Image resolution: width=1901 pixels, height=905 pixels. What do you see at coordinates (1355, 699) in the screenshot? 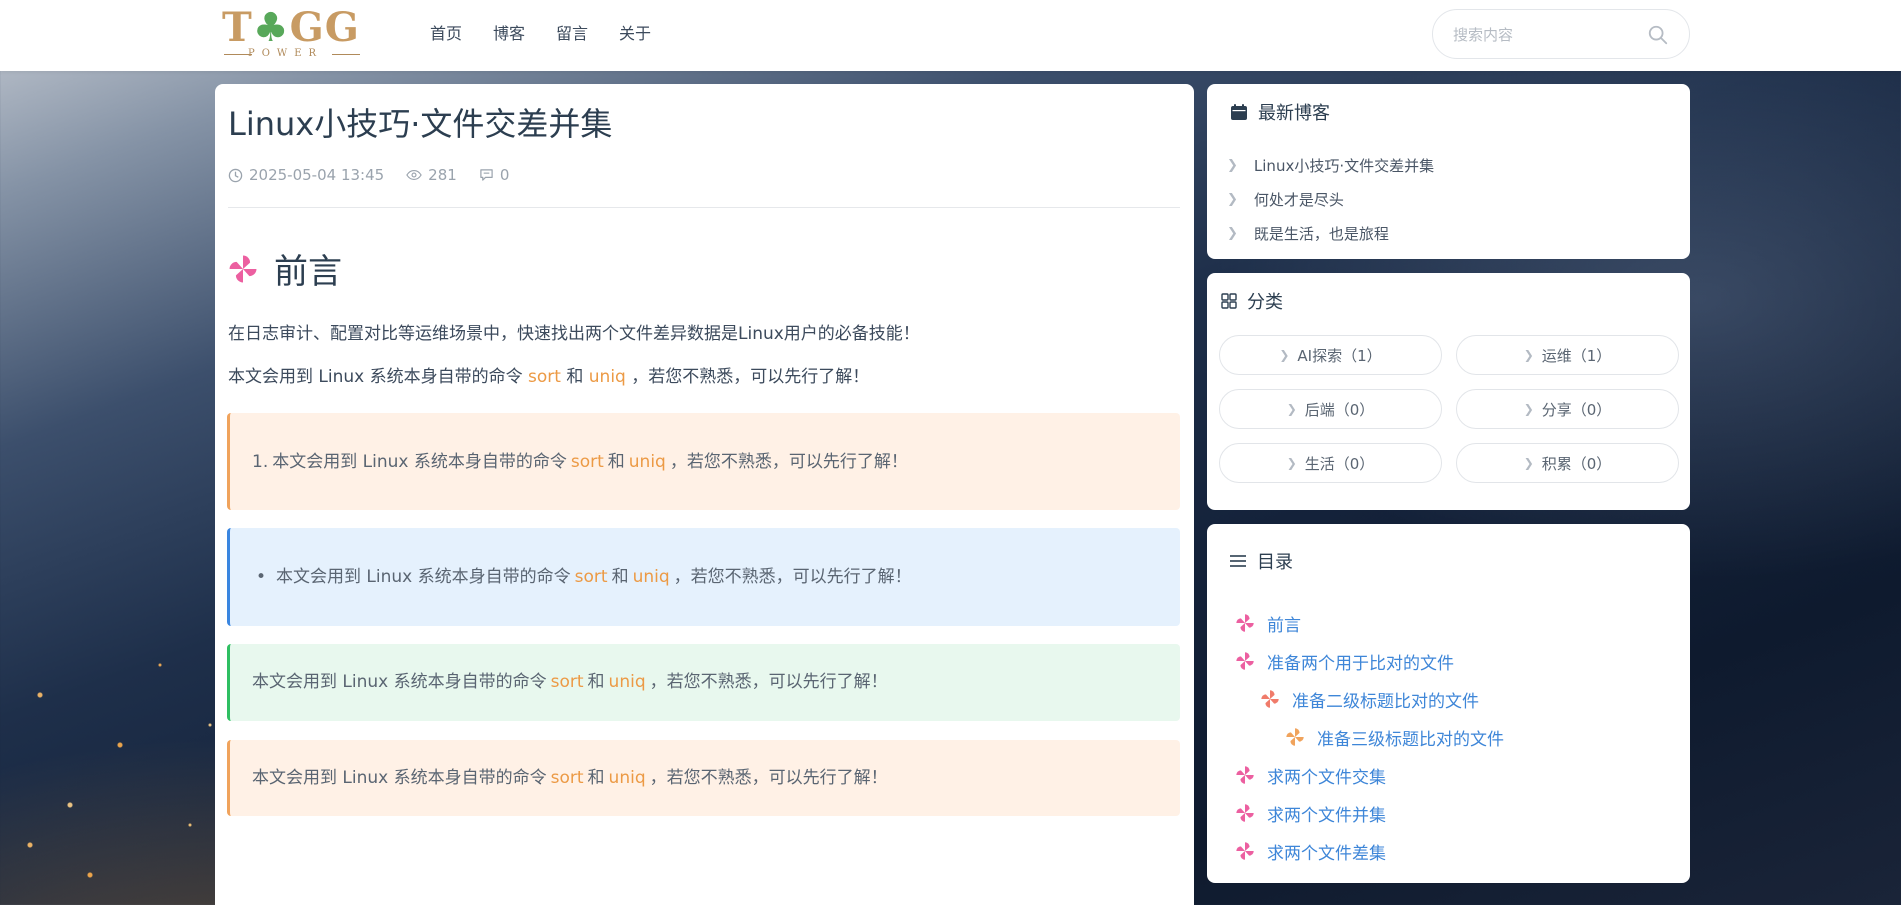
I see `toc-item: 准备二级标题比对的文件` at bounding box center [1355, 699].